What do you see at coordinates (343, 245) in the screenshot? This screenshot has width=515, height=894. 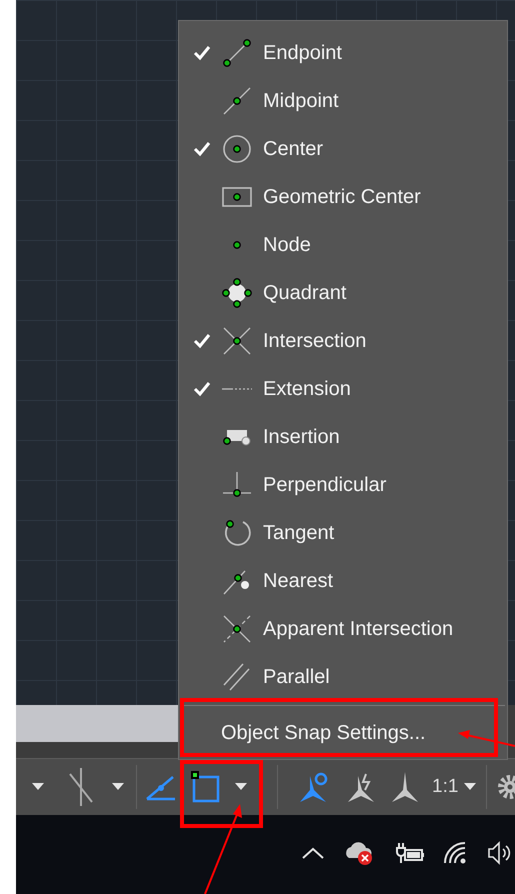 I see `menu-item: Node` at bounding box center [343, 245].